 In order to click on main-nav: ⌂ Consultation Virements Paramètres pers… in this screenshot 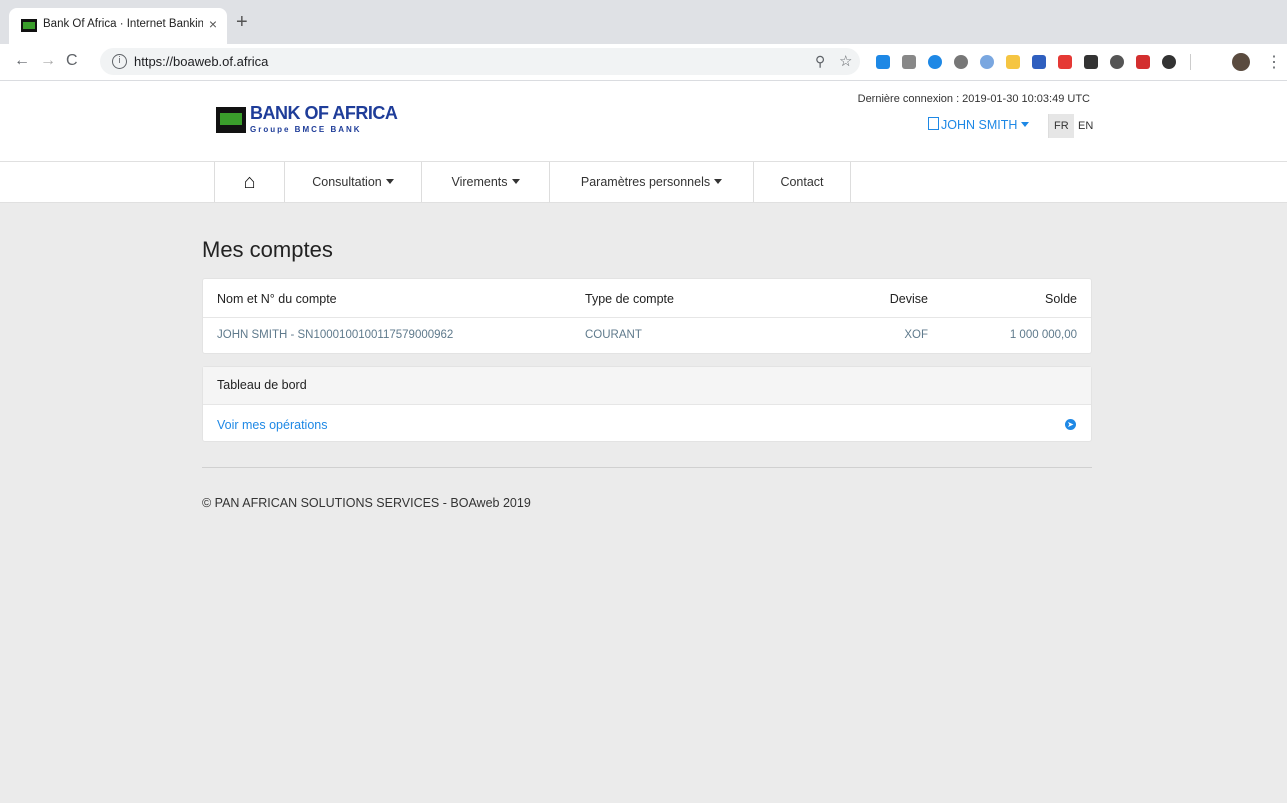, I will do `click(643, 182)`.